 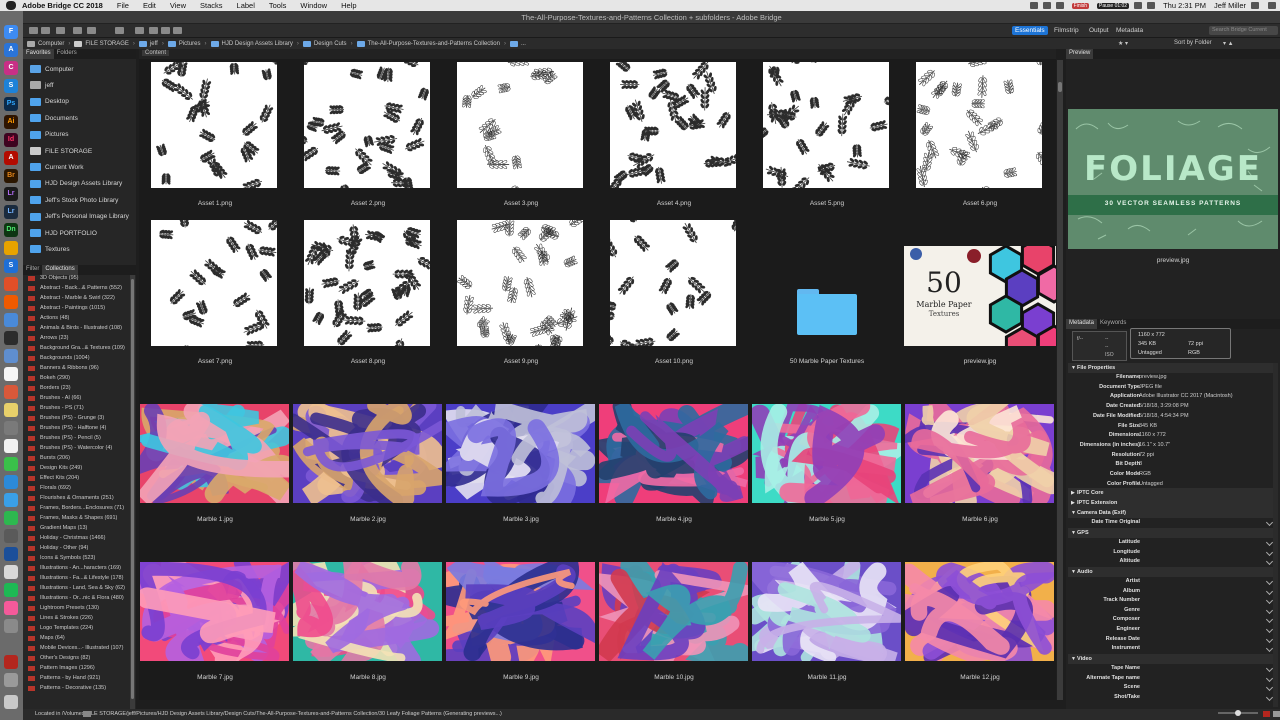 I want to click on calendar-icon, so click(x=11, y=392).